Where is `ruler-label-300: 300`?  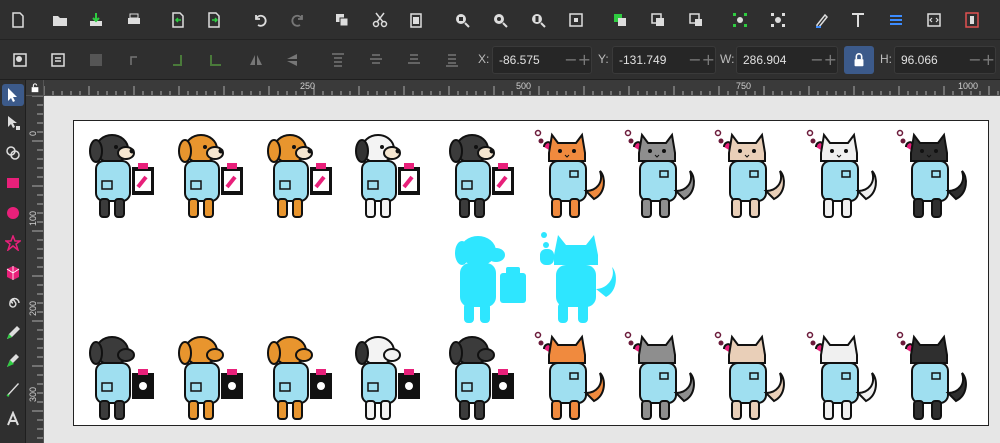
ruler-label-300: 300 is located at coordinates (33, 394).